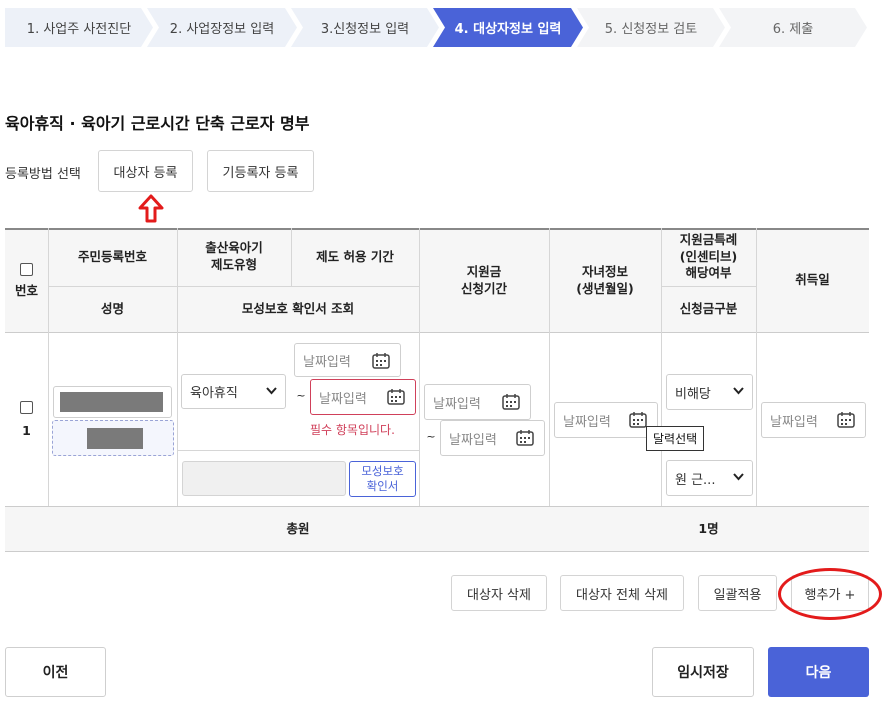 Image resolution: width=895 pixels, height=714 pixels. What do you see at coordinates (234, 256) in the screenshot?
I see `header-leave-type: 출산육아기 제도유형` at bounding box center [234, 256].